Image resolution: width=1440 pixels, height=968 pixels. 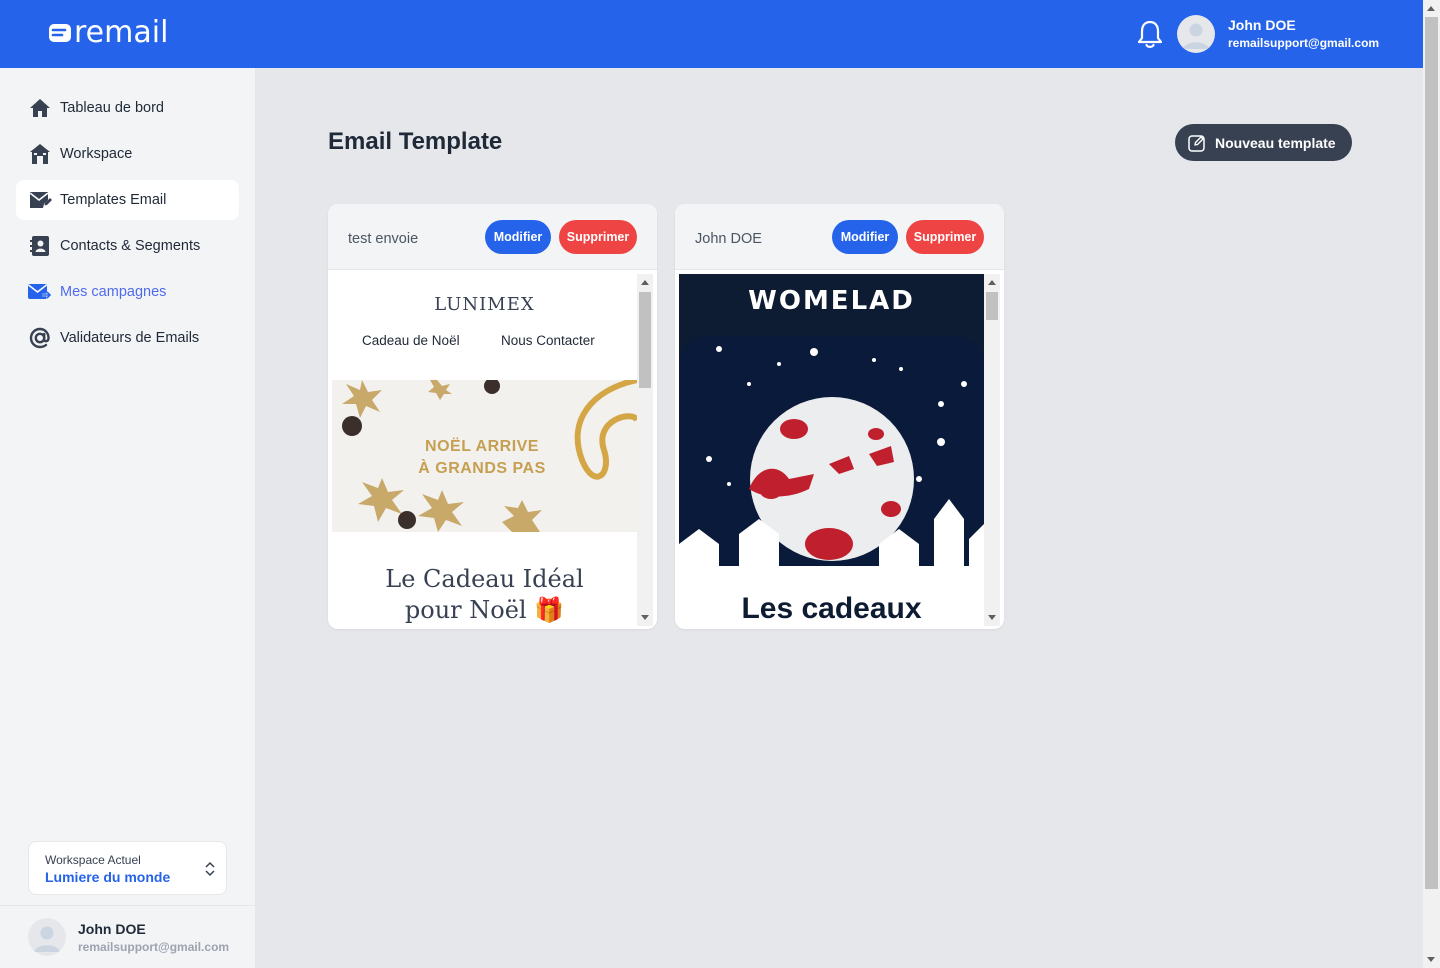 What do you see at coordinates (40, 154) in the screenshot?
I see `building-icon` at bounding box center [40, 154].